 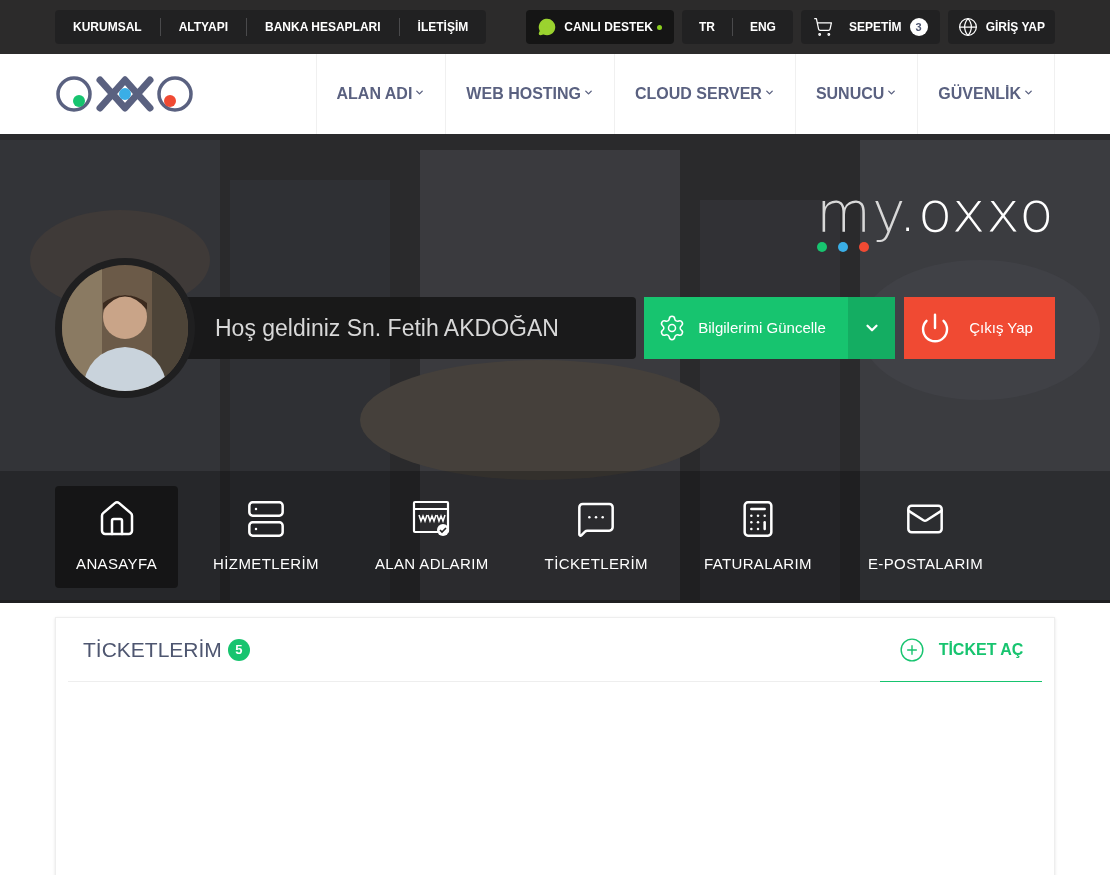 I want to click on ticket-count: 5, so click(x=238, y=649).